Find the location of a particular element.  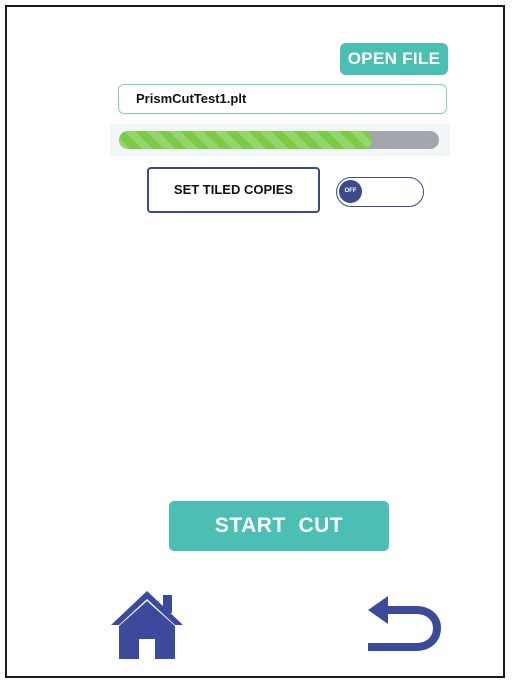

back-button is located at coordinates (404, 624).